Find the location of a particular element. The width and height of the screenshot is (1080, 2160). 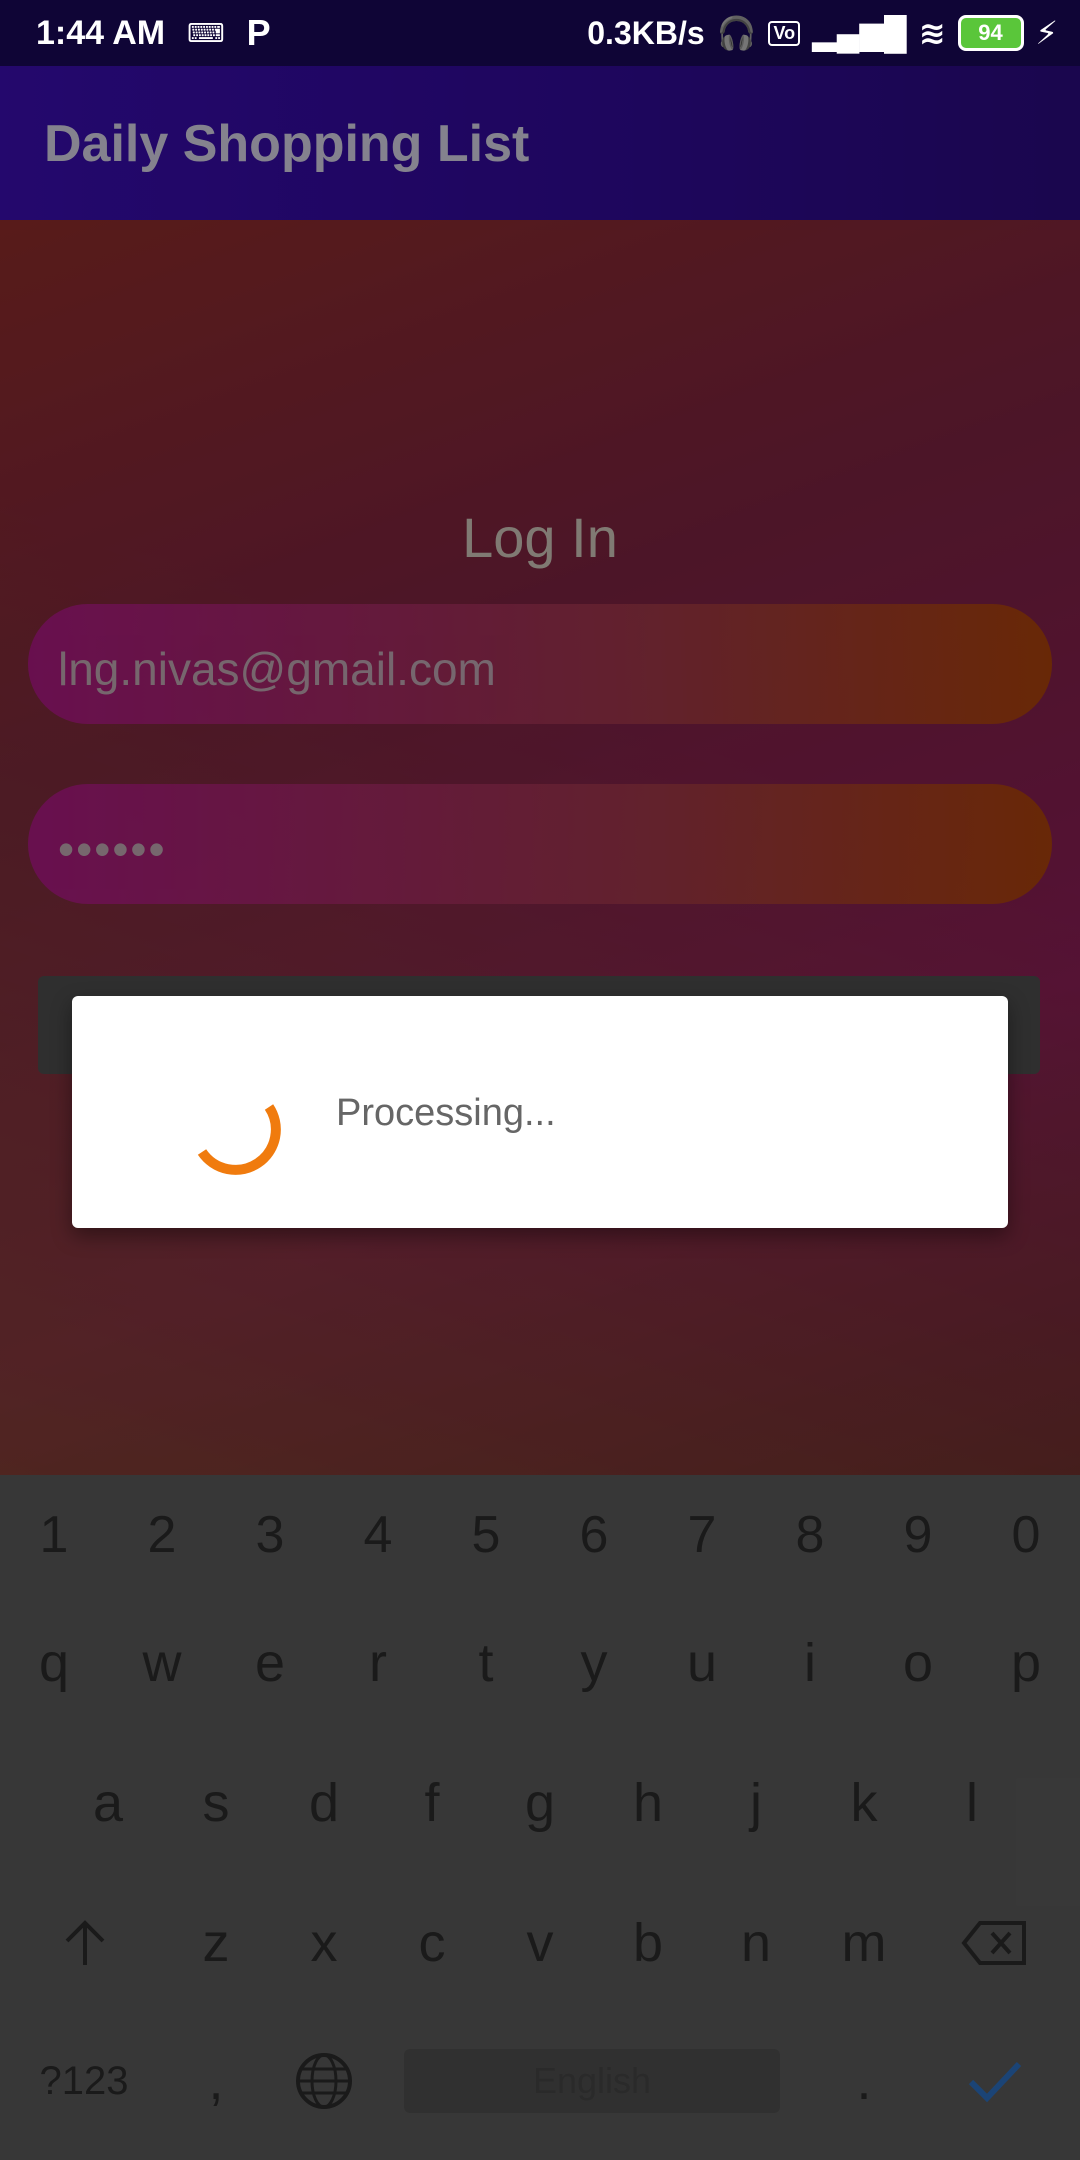

headset-icon: 🎧 is located at coordinates (736, 33).